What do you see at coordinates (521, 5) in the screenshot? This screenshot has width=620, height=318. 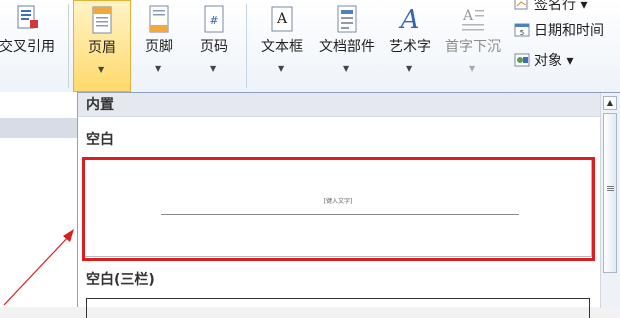 I see `signature-icon` at bounding box center [521, 5].